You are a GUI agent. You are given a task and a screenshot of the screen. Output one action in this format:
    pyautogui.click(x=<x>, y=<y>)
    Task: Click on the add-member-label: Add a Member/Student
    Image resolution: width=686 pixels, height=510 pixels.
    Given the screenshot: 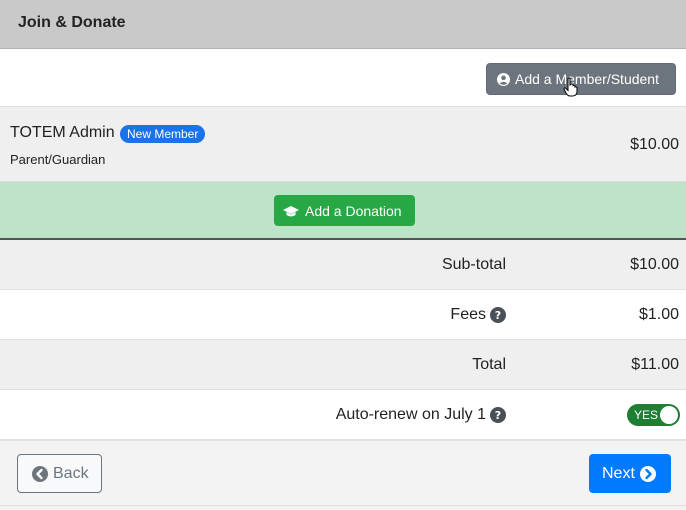 What is the action you would take?
    pyautogui.click(x=587, y=79)
    